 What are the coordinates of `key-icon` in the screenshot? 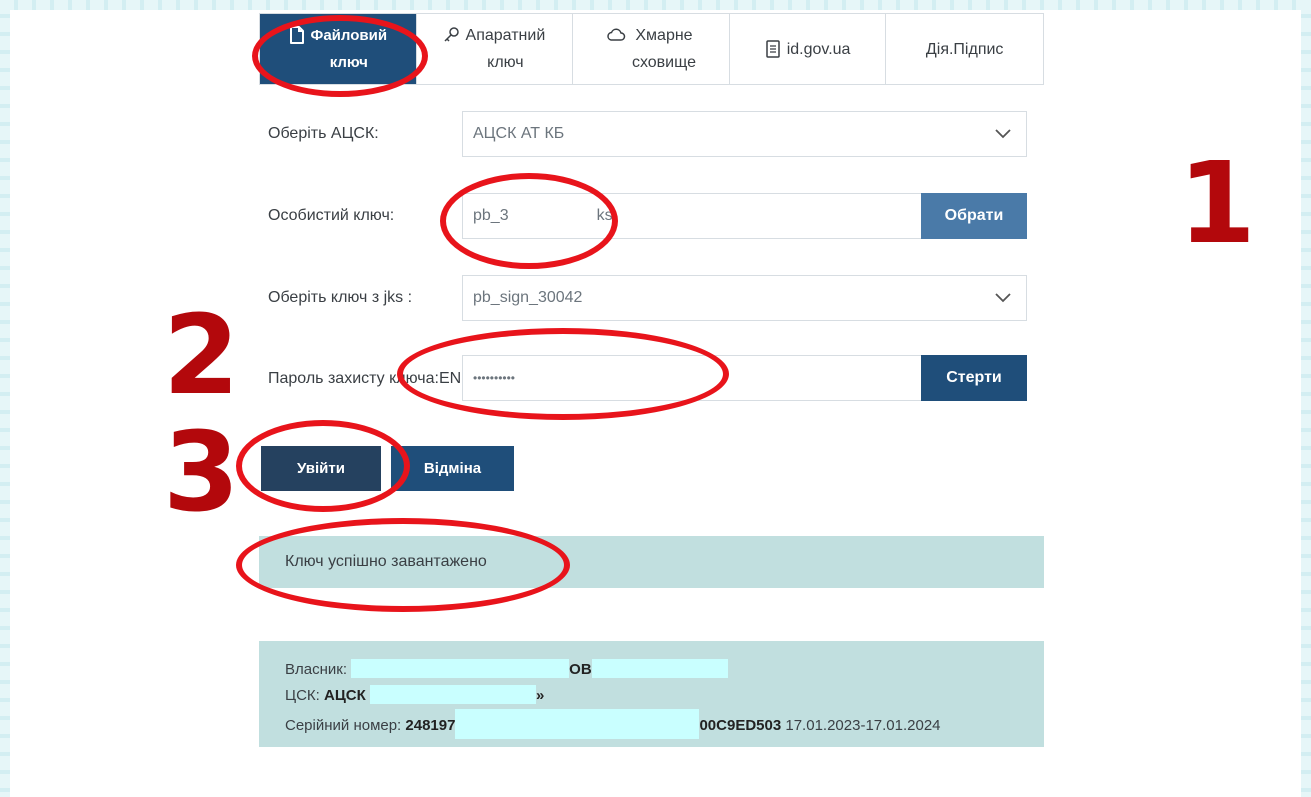 It's located at (452, 35).